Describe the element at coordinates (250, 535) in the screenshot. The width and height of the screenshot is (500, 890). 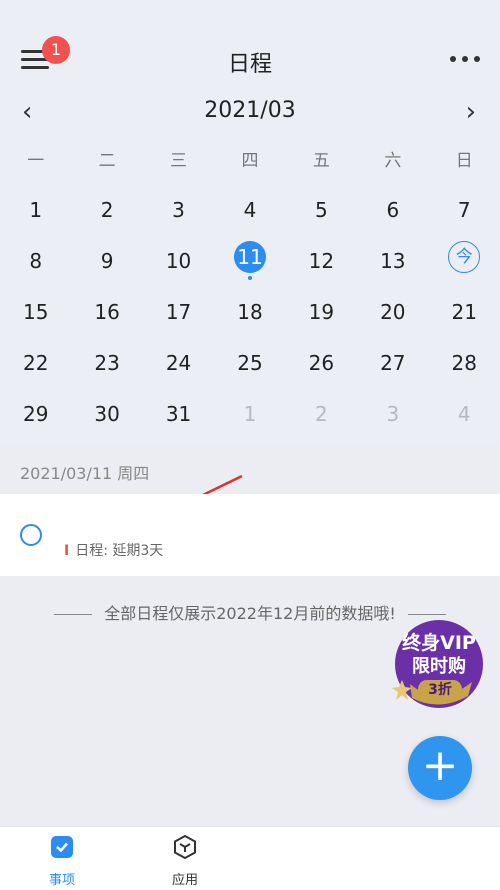
I see `agenda-item: I 日程: 延期3天` at that location.